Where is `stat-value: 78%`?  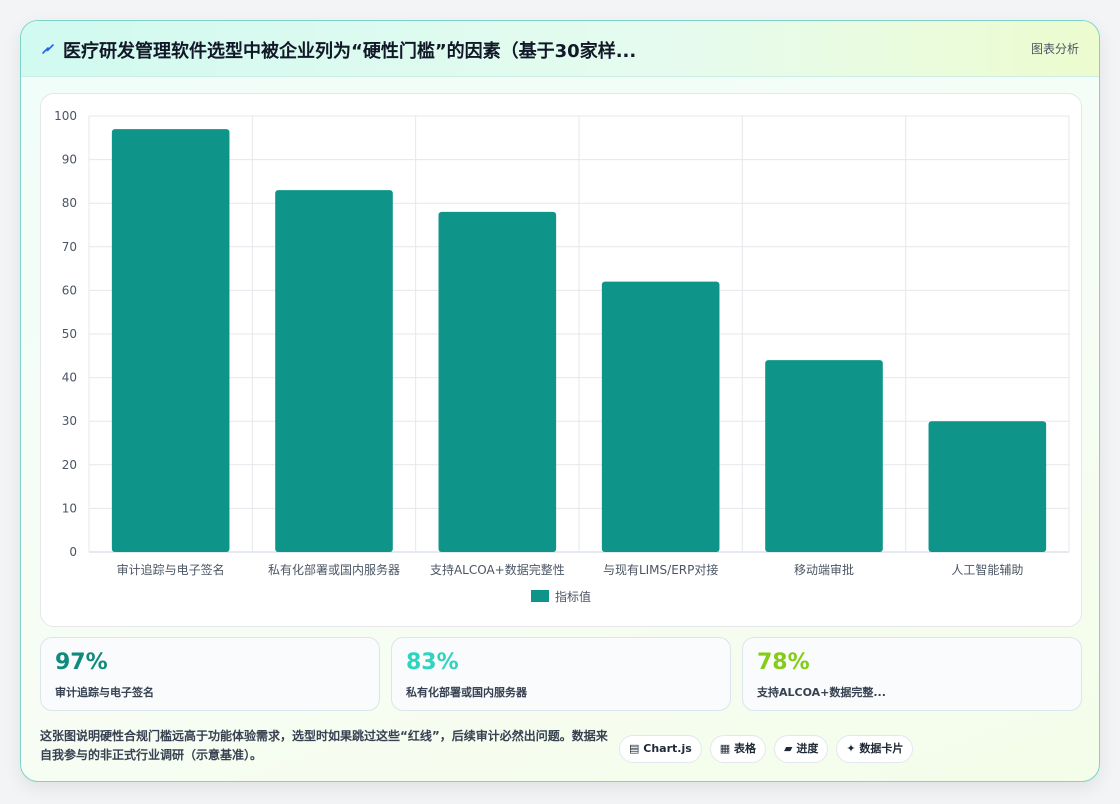
stat-value: 78% is located at coordinates (783, 662).